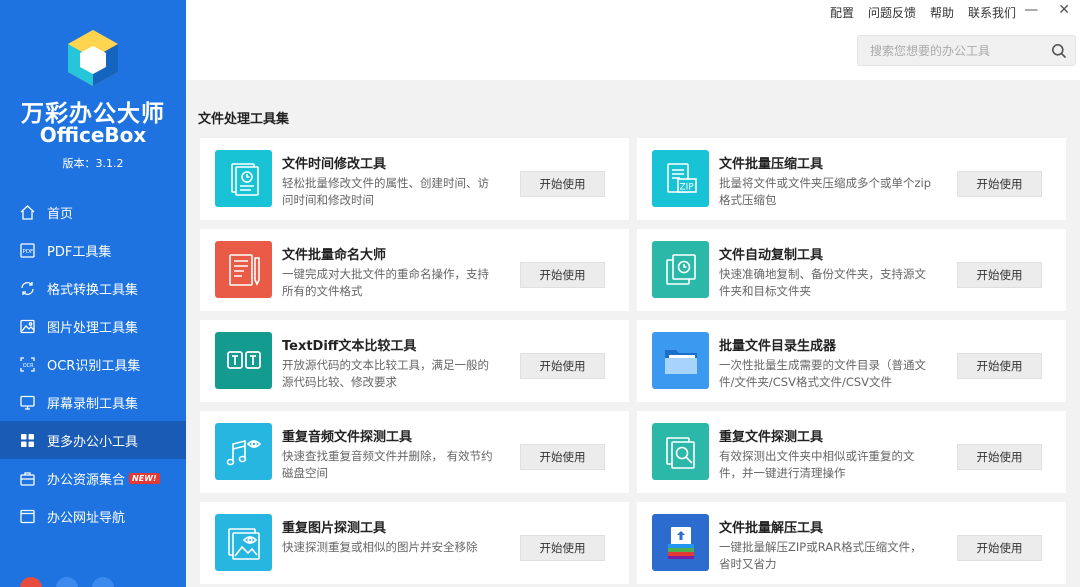  Describe the element at coordinates (385, 282) in the screenshot. I see `card-desc: 一键完成对大批文件的重命名操作，支持所有的文件格式` at that location.